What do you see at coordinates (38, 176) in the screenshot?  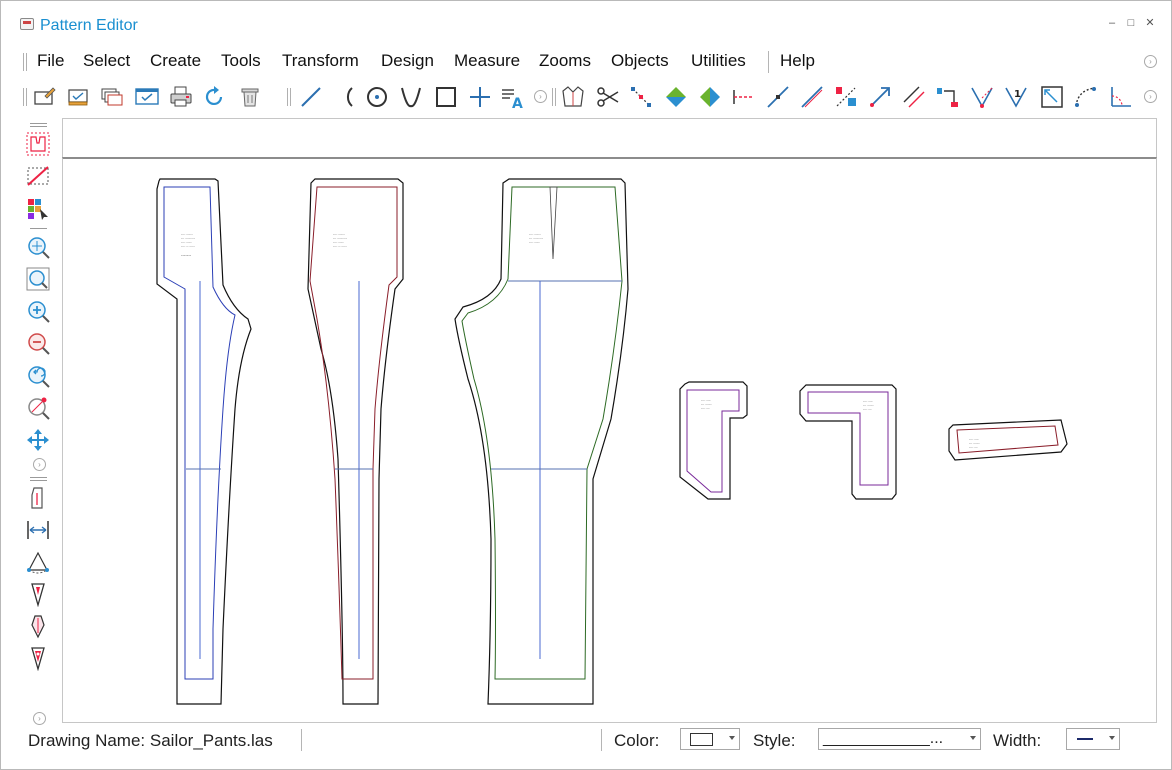 I see `deselect-icon` at bounding box center [38, 176].